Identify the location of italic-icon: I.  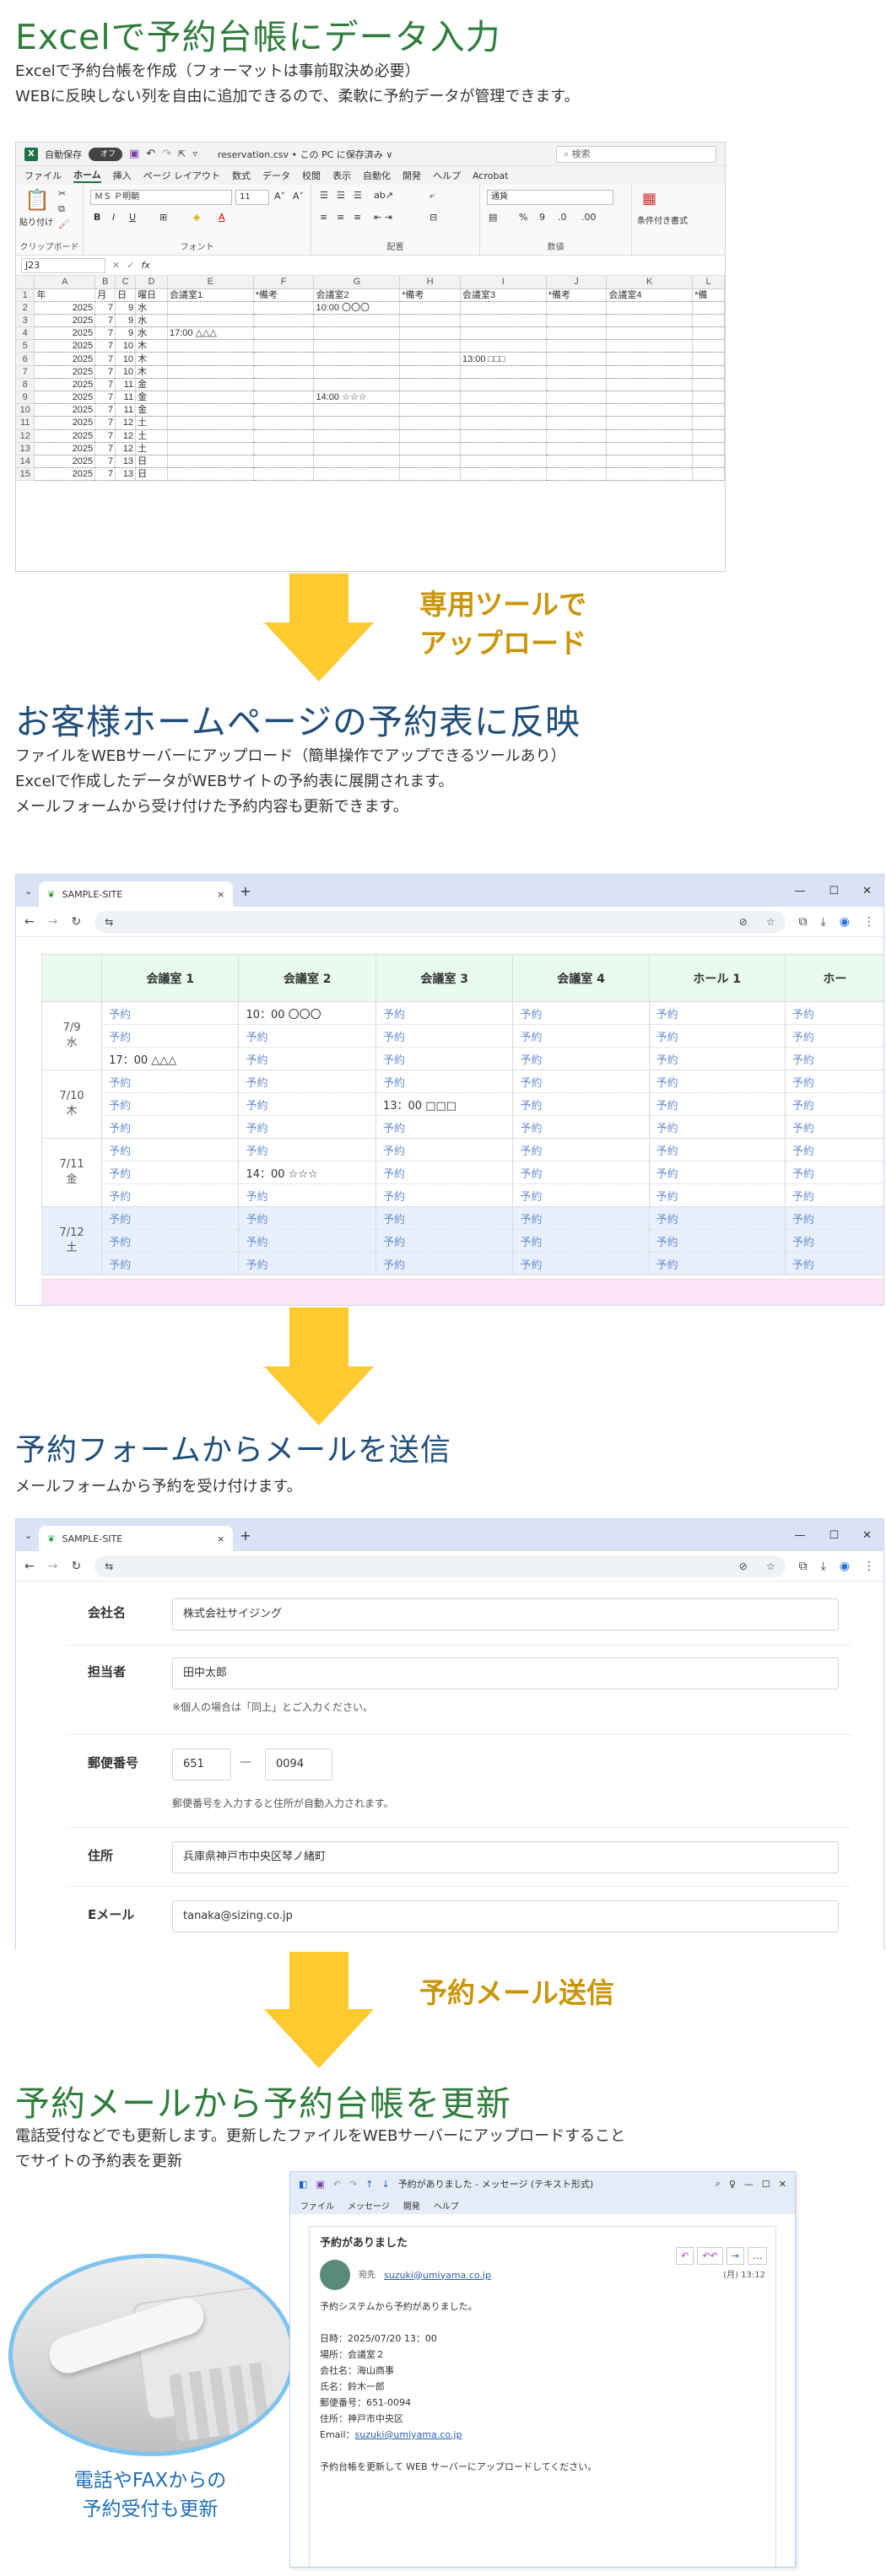
(113, 217).